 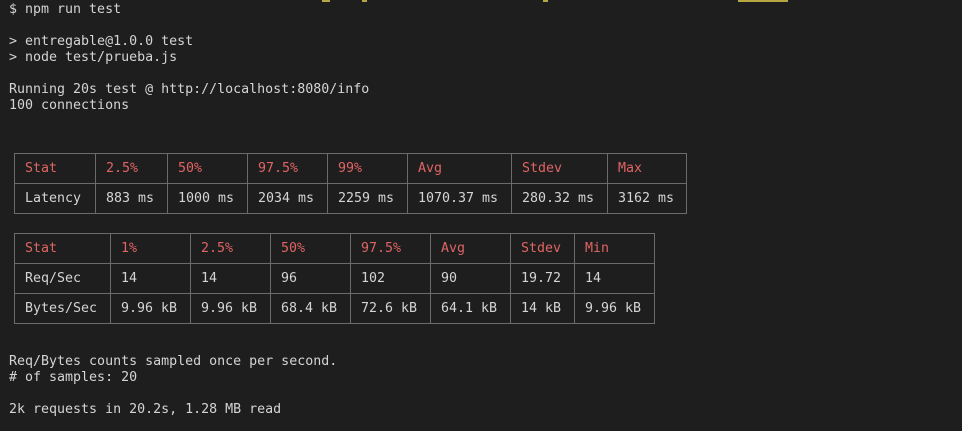 What do you see at coordinates (310, 308) in the screenshot?
I see `table-cell: 68.4 kB` at bounding box center [310, 308].